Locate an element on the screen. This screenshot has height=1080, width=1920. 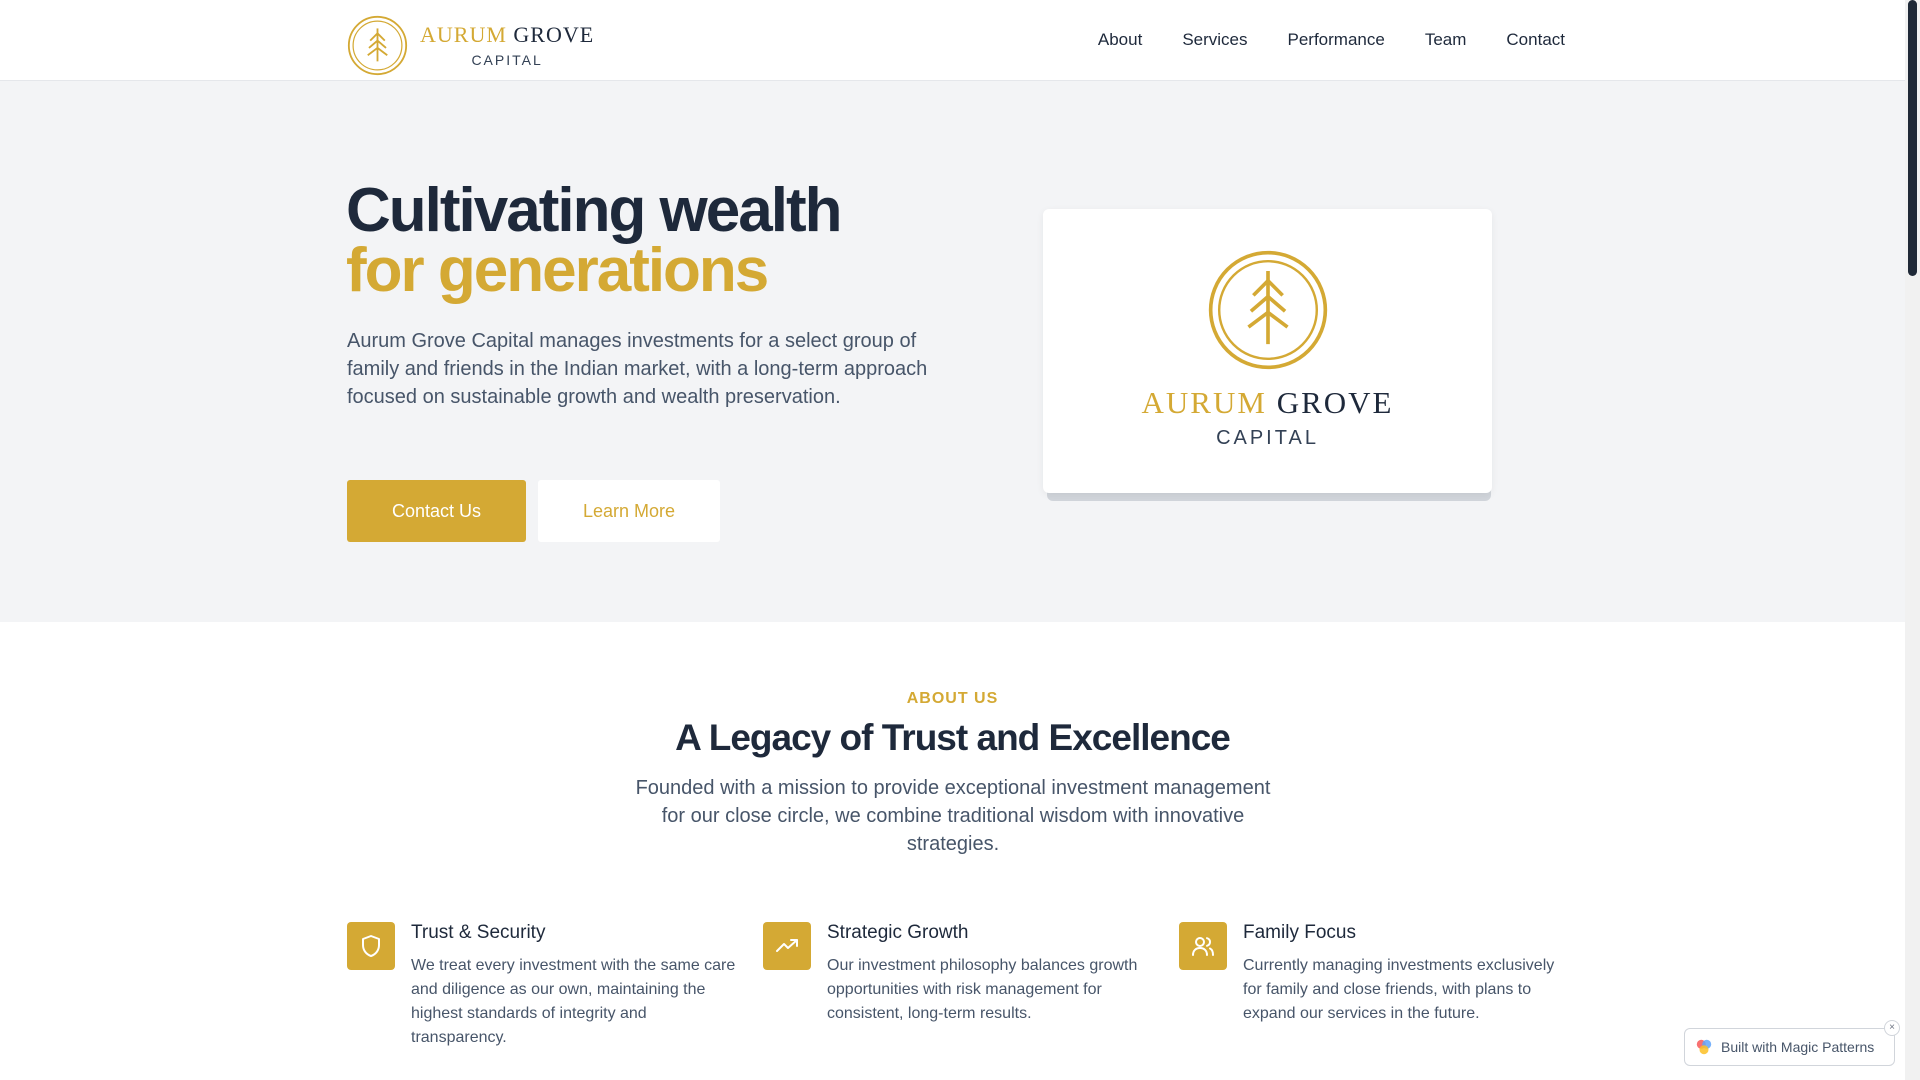
page-scrollbar is located at coordinates (1912, 540).